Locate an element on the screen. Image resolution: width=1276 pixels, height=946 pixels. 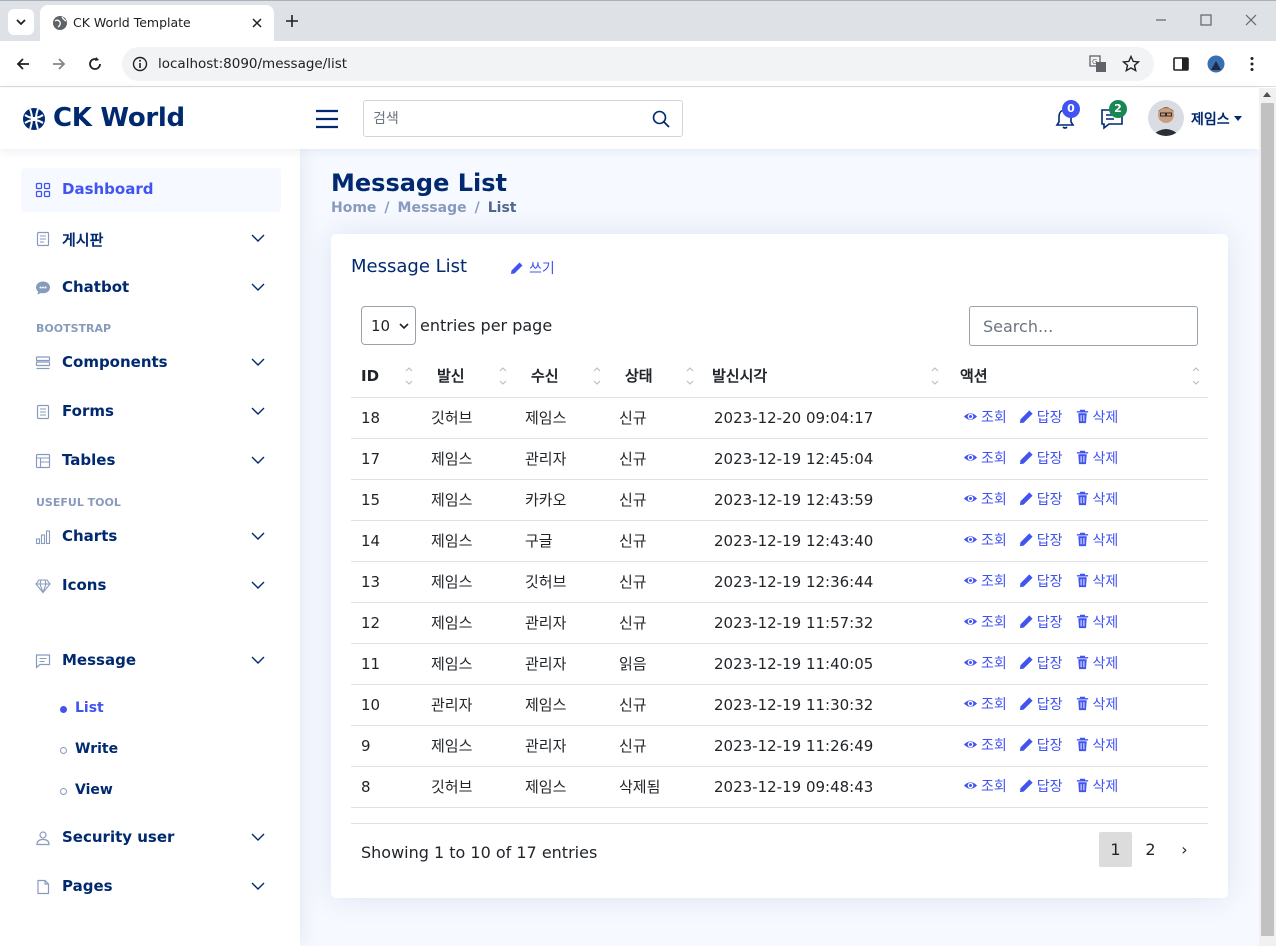
forward-arrow-icon is located at coordinates (59, 64).